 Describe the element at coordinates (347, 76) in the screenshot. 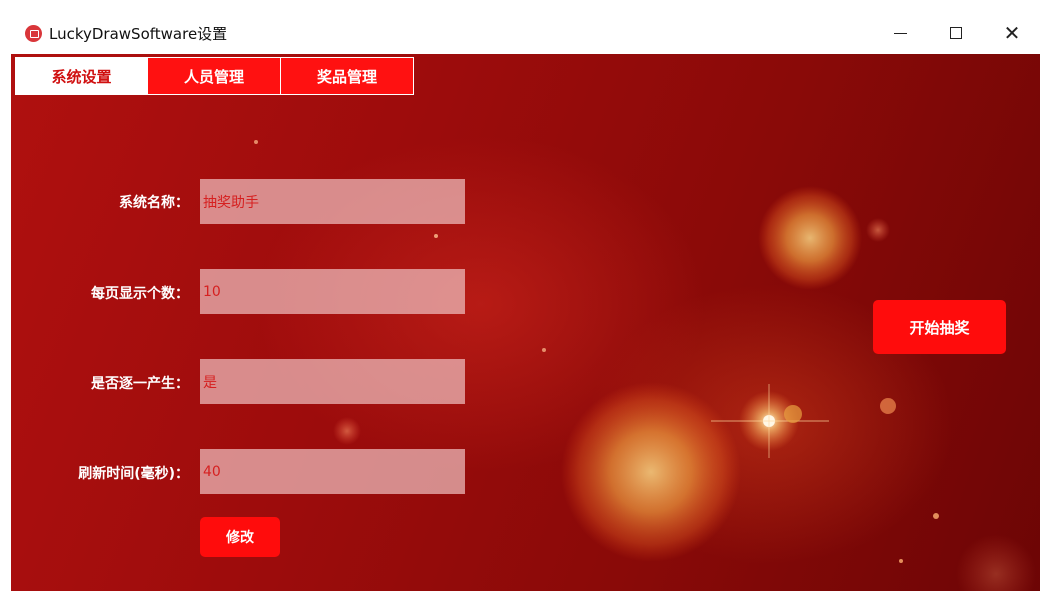

I see `tab-prize-management: 奖品管理` at that location.